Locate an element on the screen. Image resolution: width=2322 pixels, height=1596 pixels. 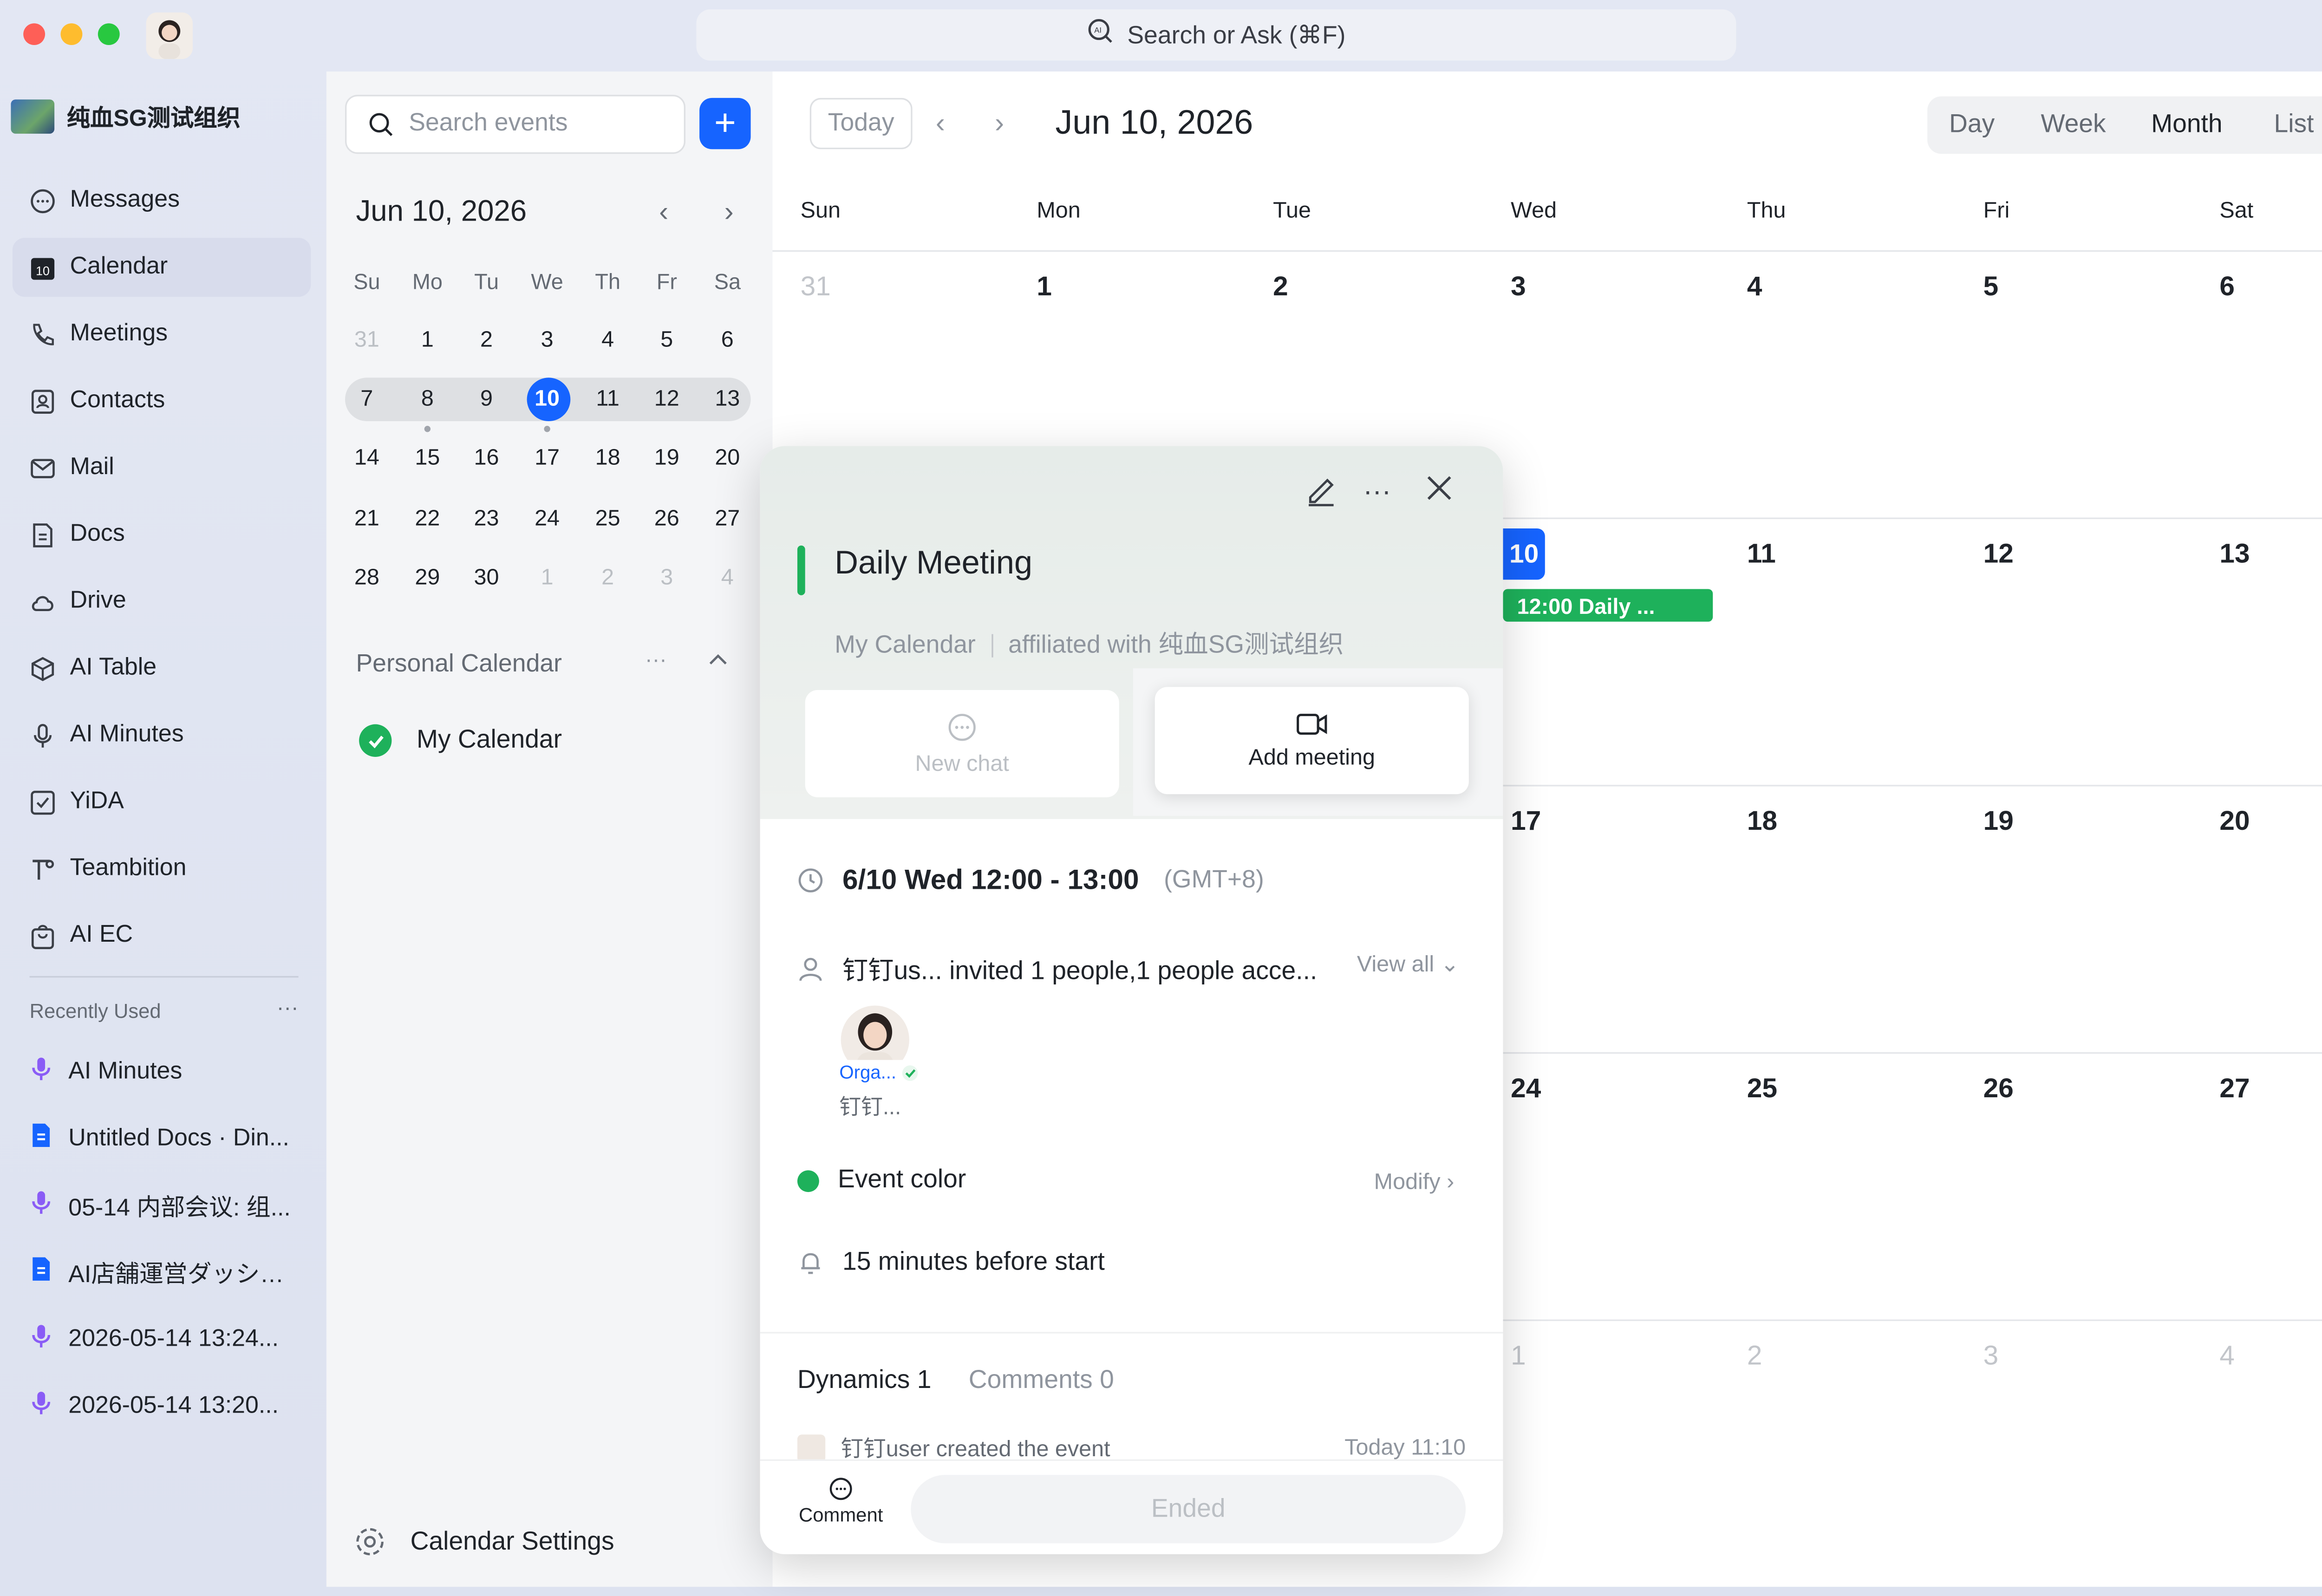
check-icon is located at coordinates (375, 740).